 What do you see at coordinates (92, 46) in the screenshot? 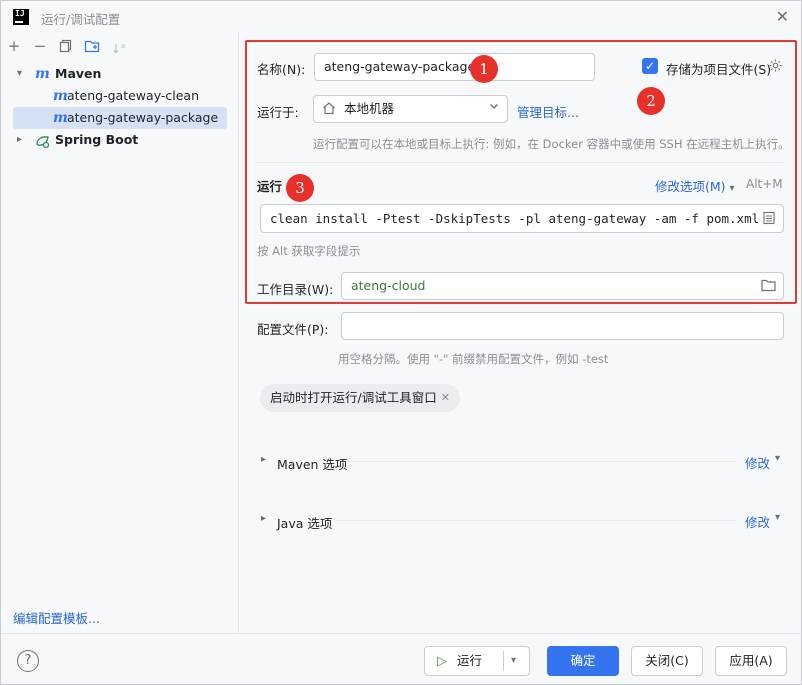
I see `new-folder-icon` at bounding box center [92, 46].